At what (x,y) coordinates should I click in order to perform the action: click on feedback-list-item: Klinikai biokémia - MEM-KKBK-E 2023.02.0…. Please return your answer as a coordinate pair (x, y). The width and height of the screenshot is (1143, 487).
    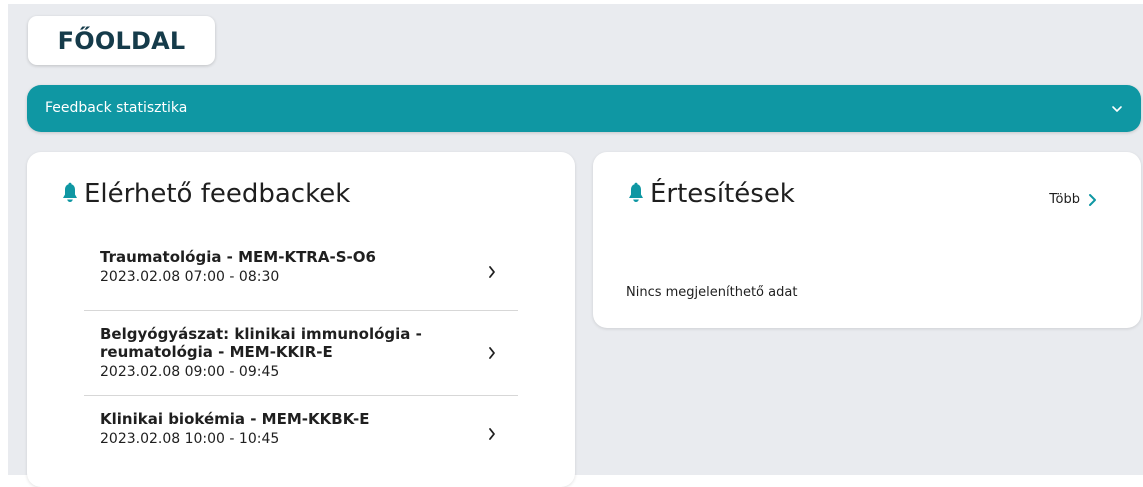
    Looking at the image, I should click on (301, 434).